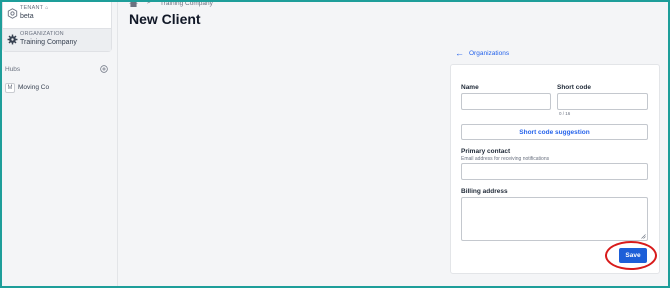 This screenshot has width=670, height=288. I want to click on hub-item-moving-co: M Moving Co, so click(57, 89).